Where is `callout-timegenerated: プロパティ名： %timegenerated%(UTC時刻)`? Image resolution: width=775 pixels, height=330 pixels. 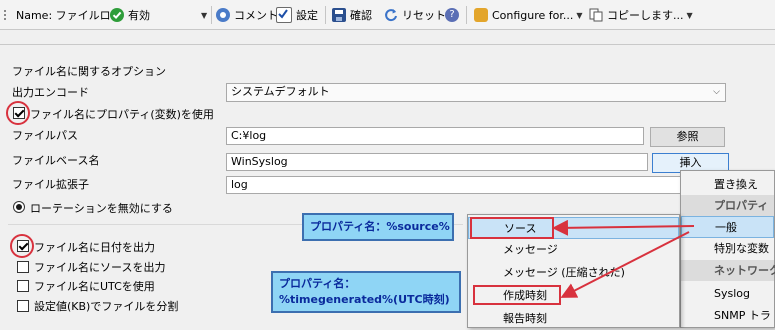 callout-timegenerated: プロパティ名： %timegenerated%(UTC時刻) is located at coordinates (366, 292).